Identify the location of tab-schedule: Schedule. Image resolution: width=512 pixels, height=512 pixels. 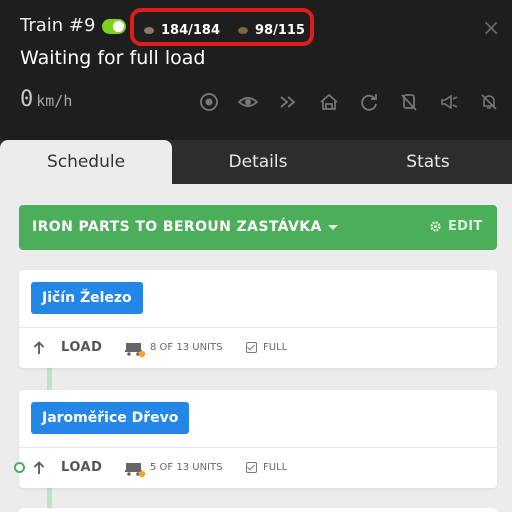
(86, 162).